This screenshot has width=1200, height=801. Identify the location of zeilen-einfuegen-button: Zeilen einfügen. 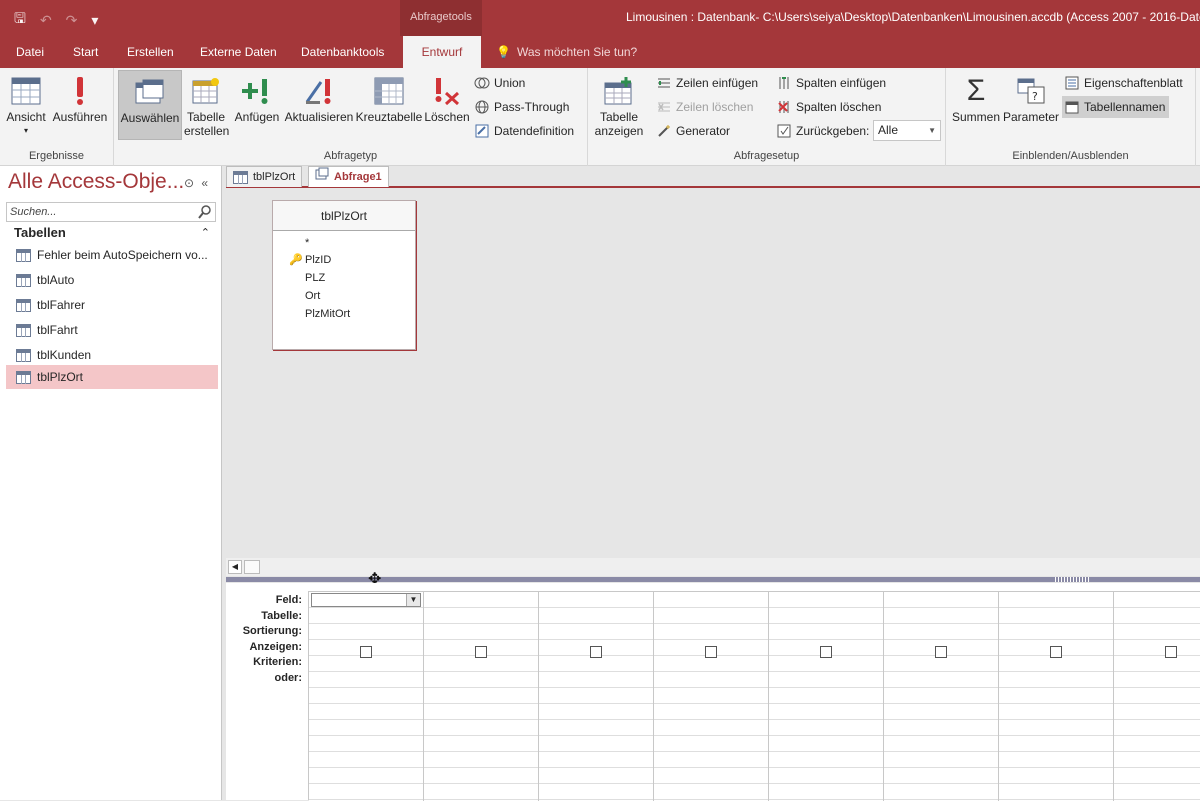
(707, 83).